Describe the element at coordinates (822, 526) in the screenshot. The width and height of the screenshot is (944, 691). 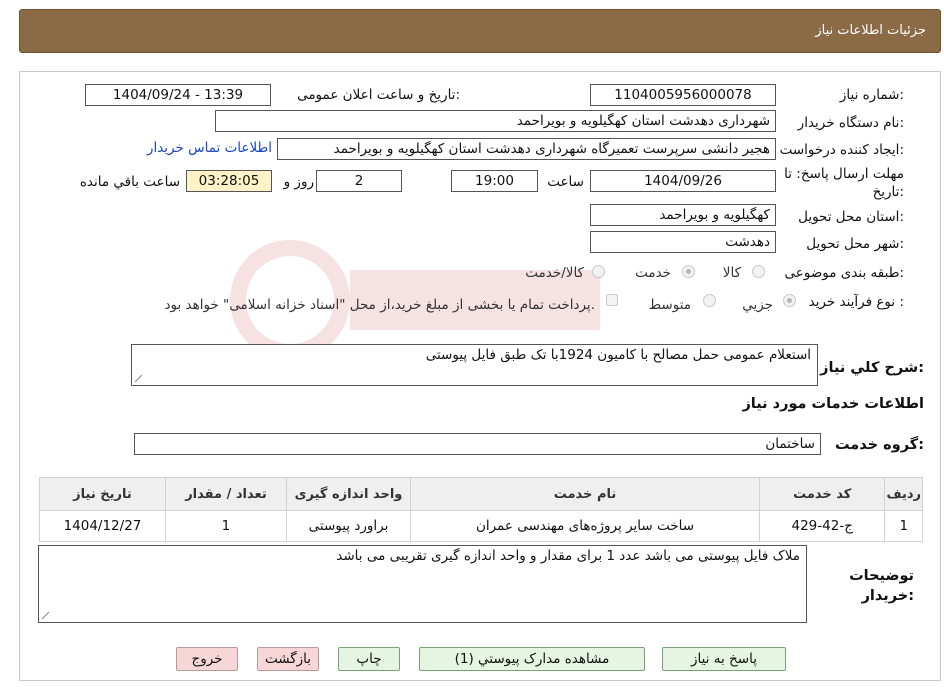
I see `cell-service-code: ج-42-429` at that location.